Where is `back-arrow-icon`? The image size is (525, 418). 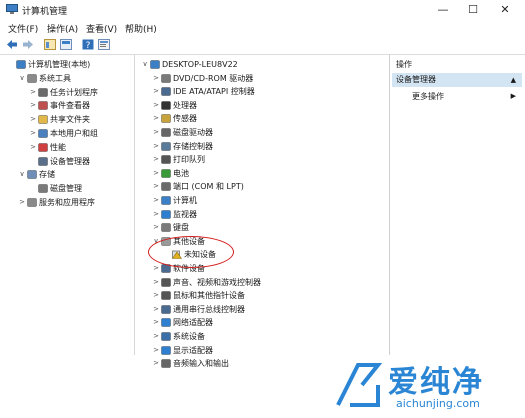
back-arrow-icon is located at coordinates (12, 44).